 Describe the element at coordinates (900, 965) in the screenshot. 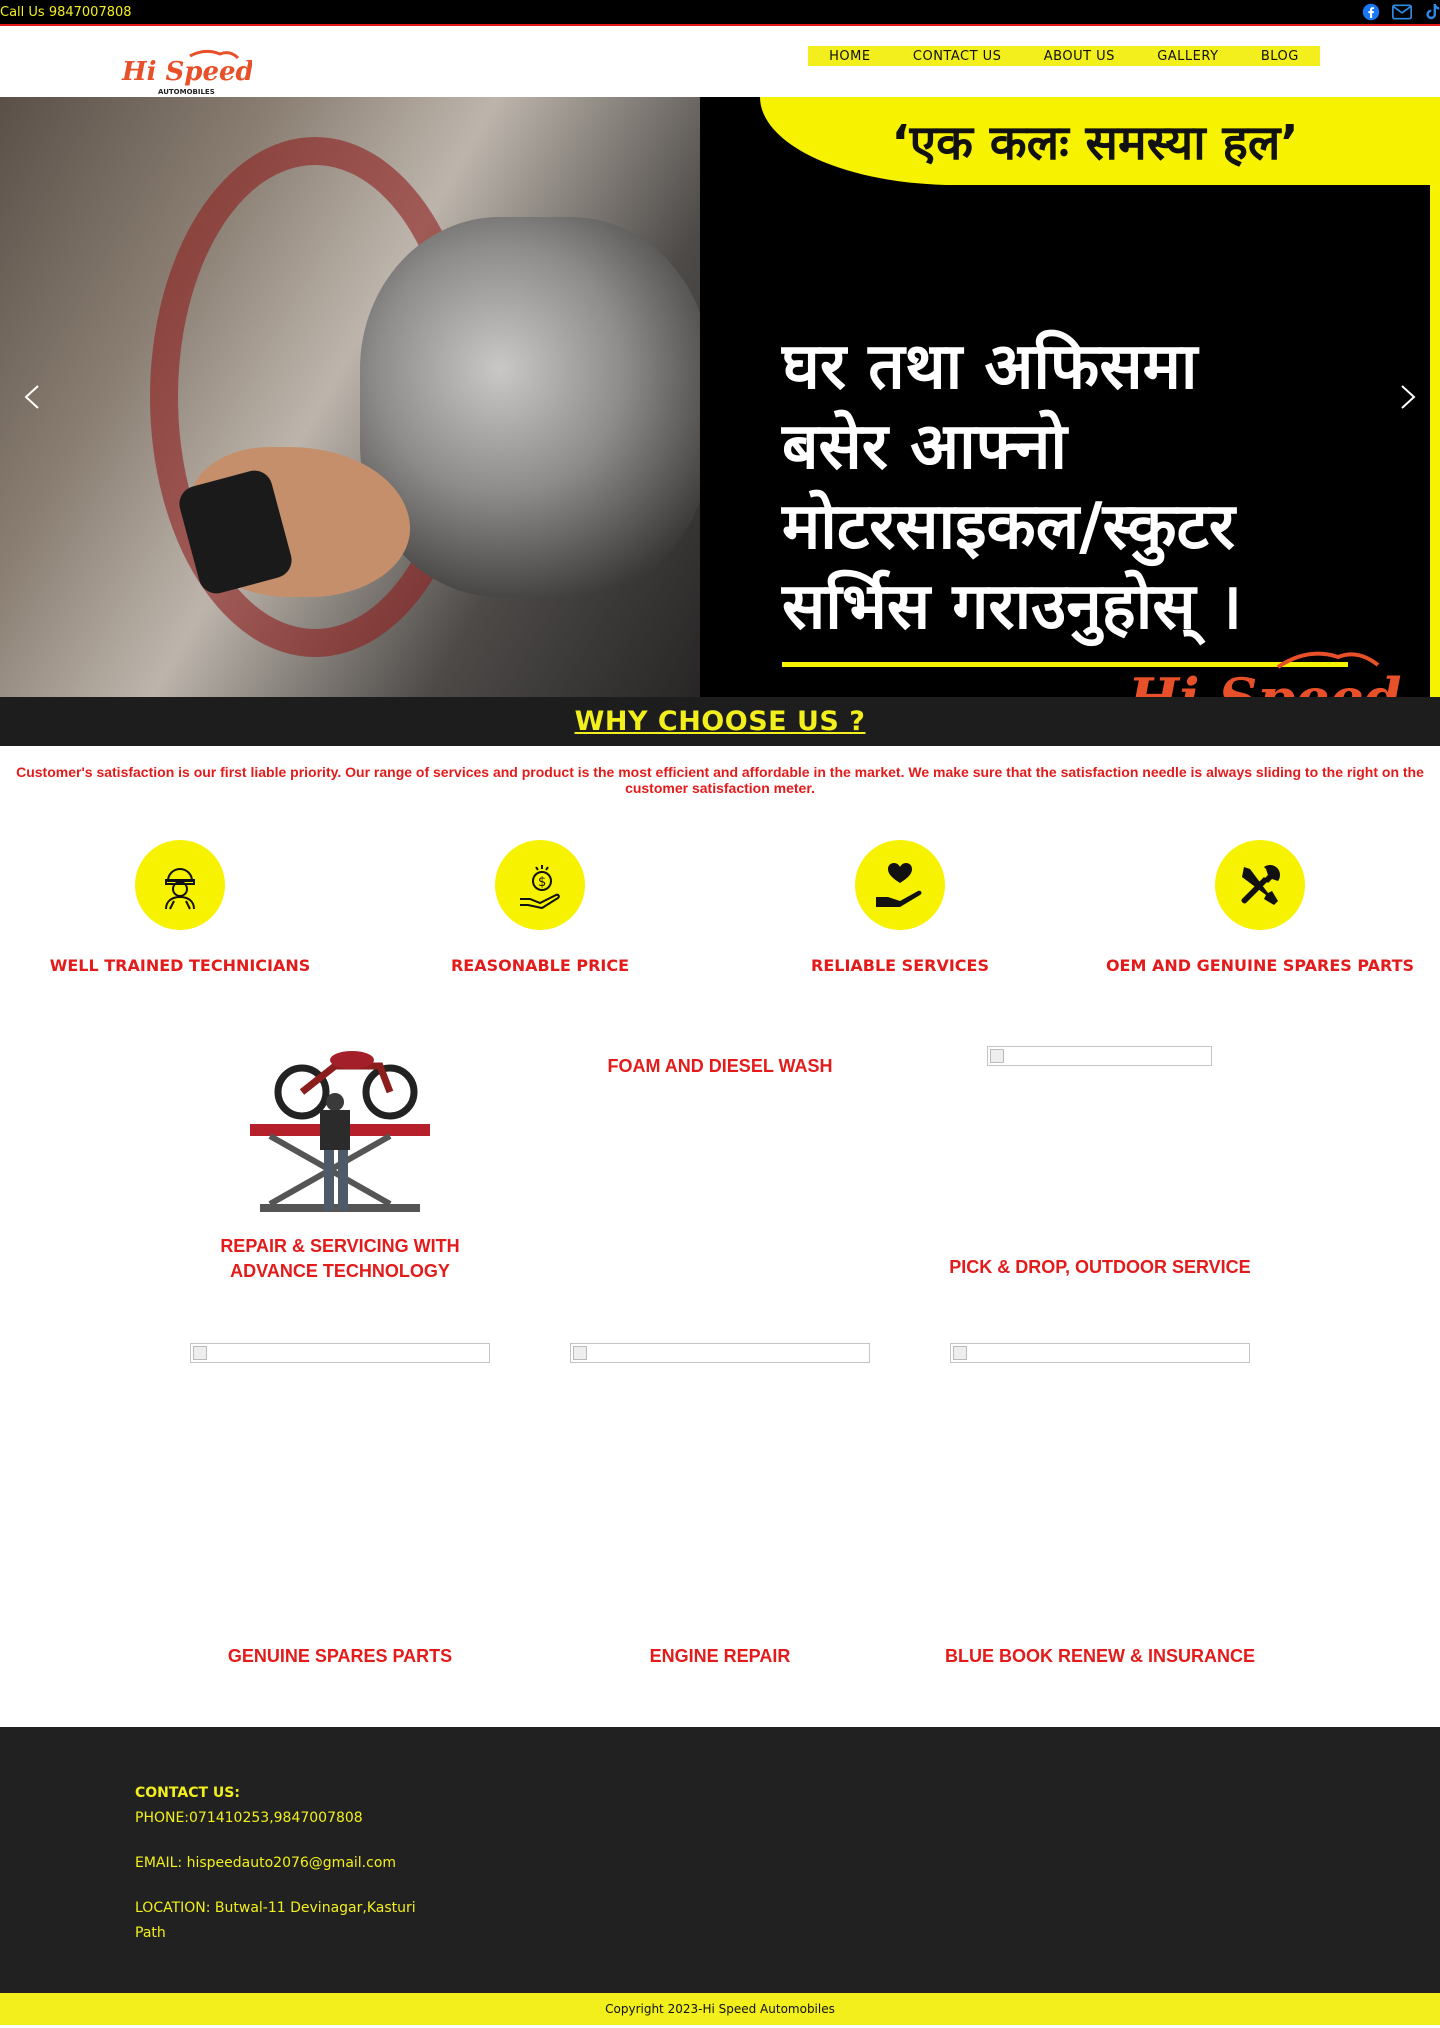

I see `feature-label: RELIABLE SERVICES` at that location.